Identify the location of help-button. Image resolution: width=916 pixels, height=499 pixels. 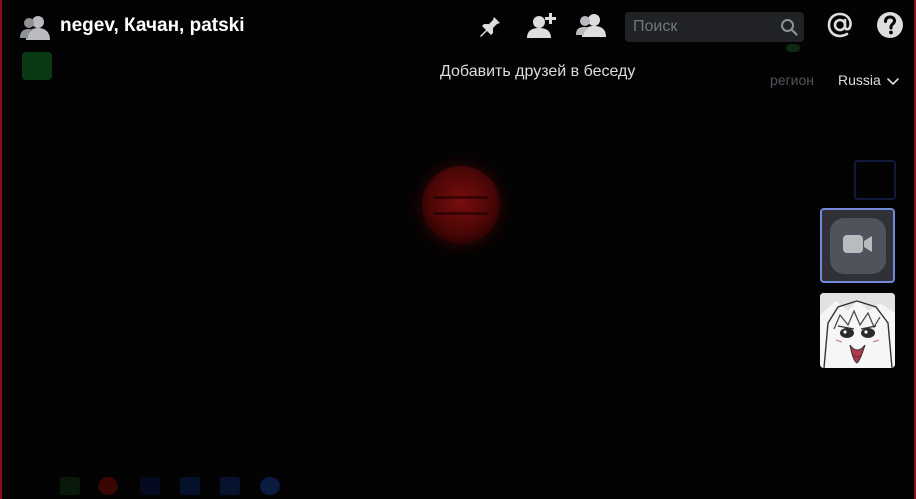
(890, 27).